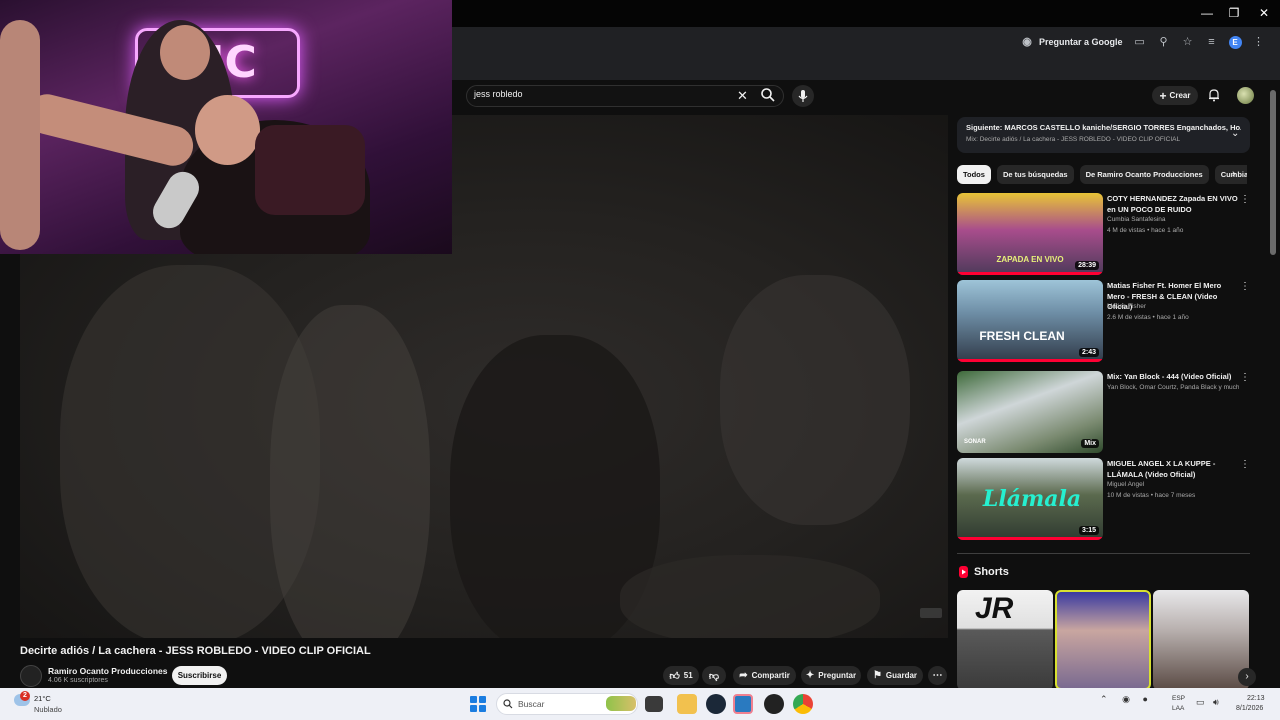  I want to click on chrome-icon, so click(803, 704).